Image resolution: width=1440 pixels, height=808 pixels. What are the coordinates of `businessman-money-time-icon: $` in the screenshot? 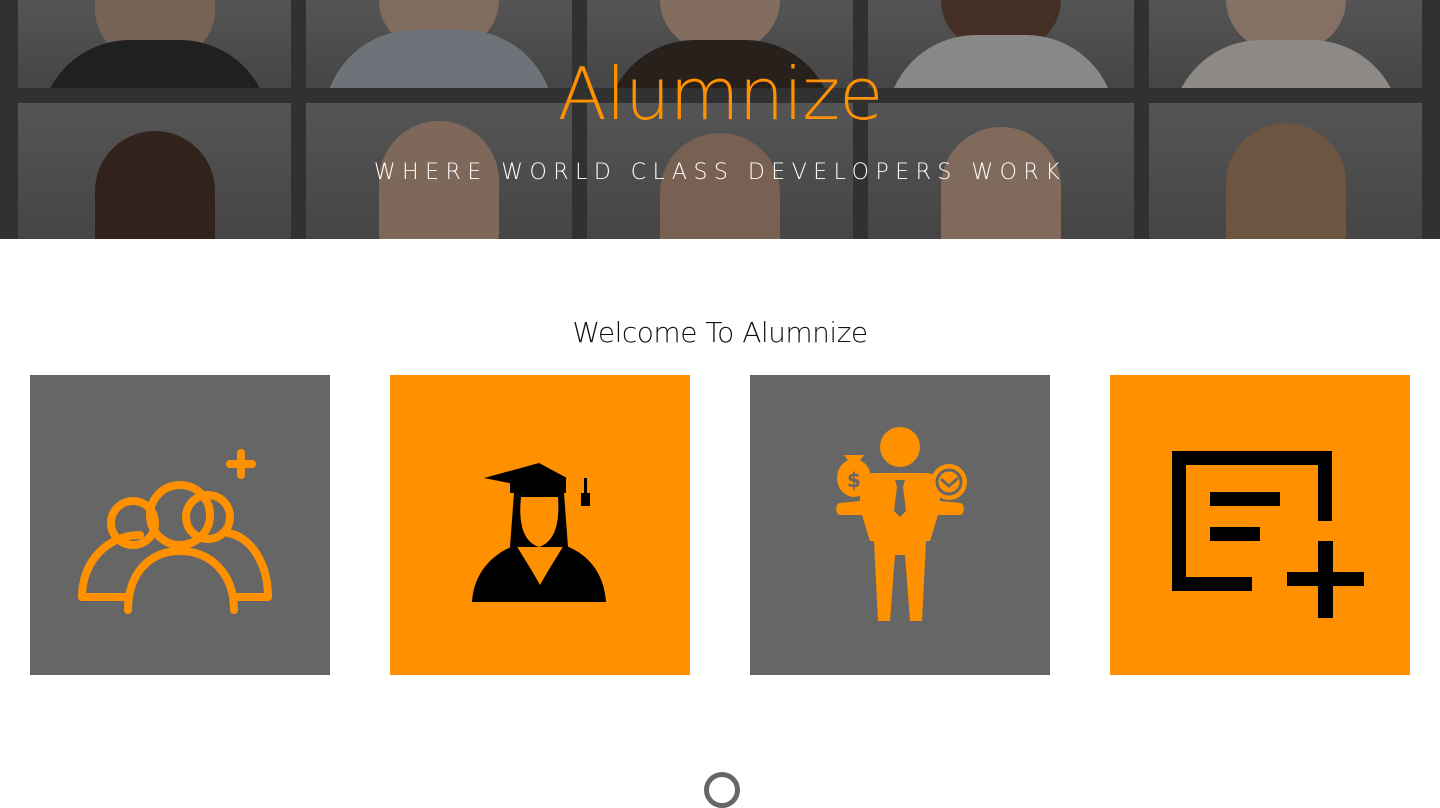 It's located at (901, 524).